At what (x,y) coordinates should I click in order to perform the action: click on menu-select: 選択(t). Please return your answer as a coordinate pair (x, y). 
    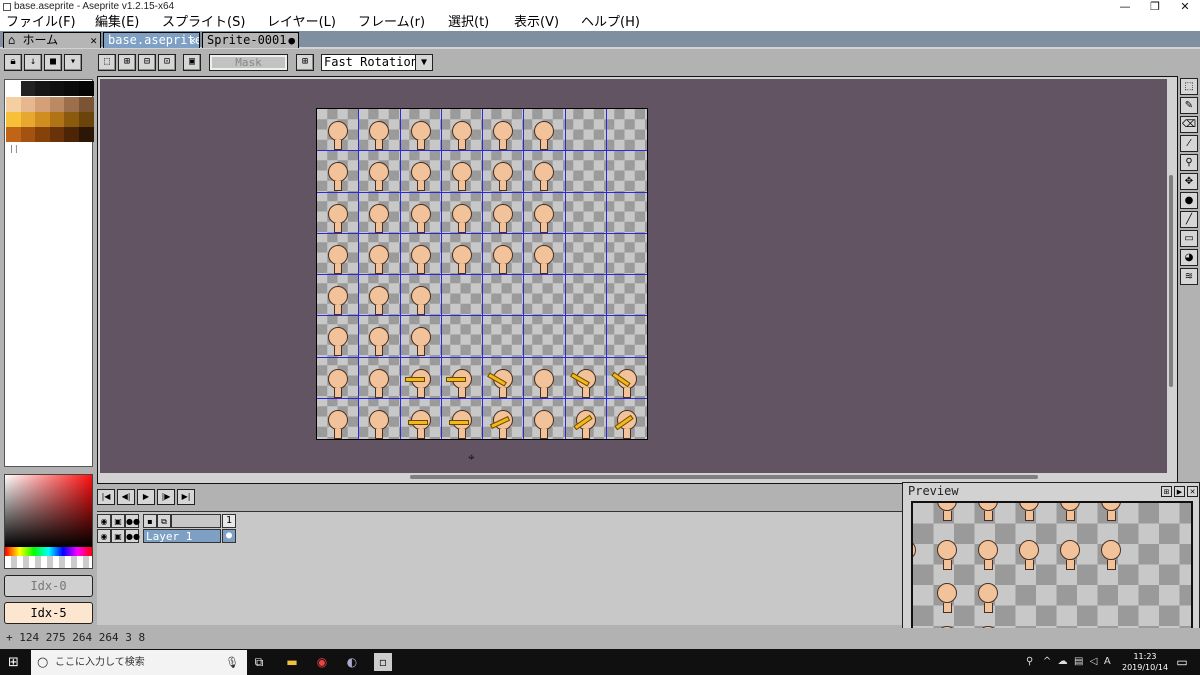
    Looking at the image, I should click on (468, 22).